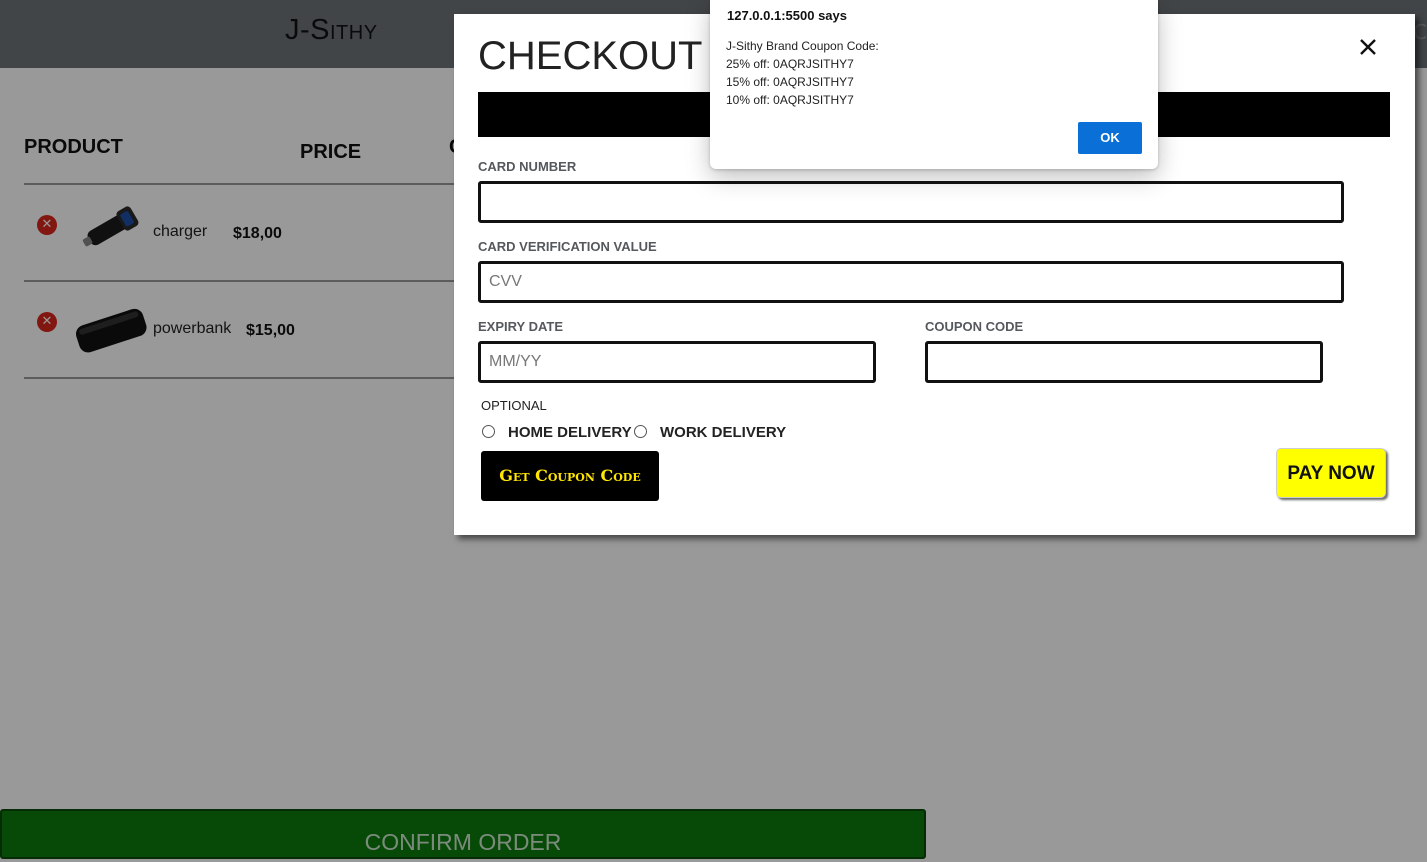  I want to click on cvv-input, so click(911, 282).